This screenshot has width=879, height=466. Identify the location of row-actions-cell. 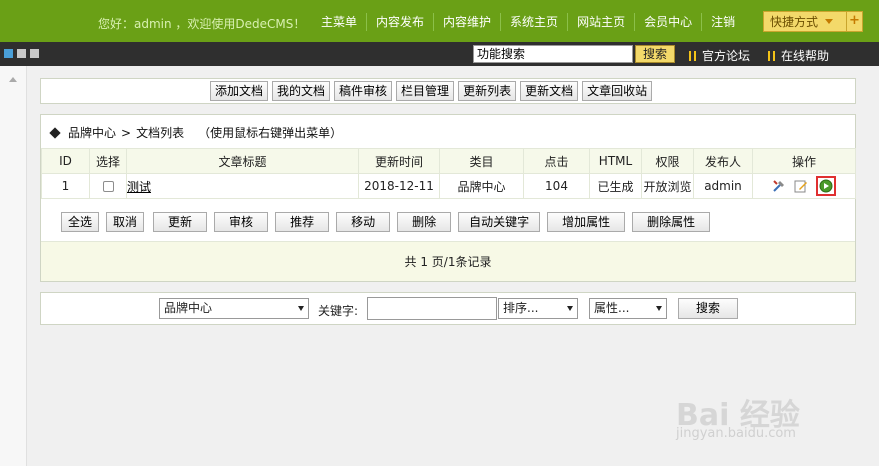
(804, 186).